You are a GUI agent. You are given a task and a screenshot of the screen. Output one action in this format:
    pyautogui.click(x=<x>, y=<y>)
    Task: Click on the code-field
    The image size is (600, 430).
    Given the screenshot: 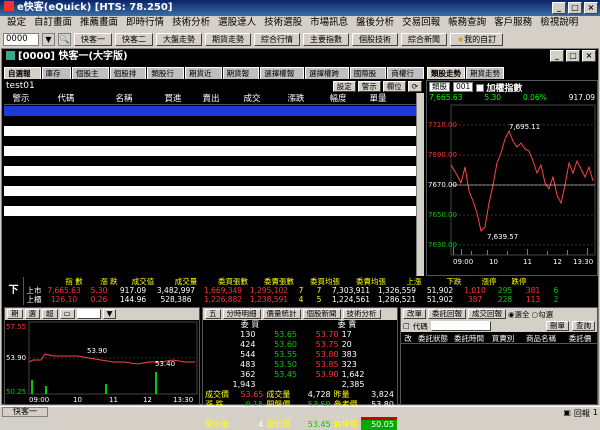 What is the action you would take?
    pyautogui.click(x=88, y=314)
    